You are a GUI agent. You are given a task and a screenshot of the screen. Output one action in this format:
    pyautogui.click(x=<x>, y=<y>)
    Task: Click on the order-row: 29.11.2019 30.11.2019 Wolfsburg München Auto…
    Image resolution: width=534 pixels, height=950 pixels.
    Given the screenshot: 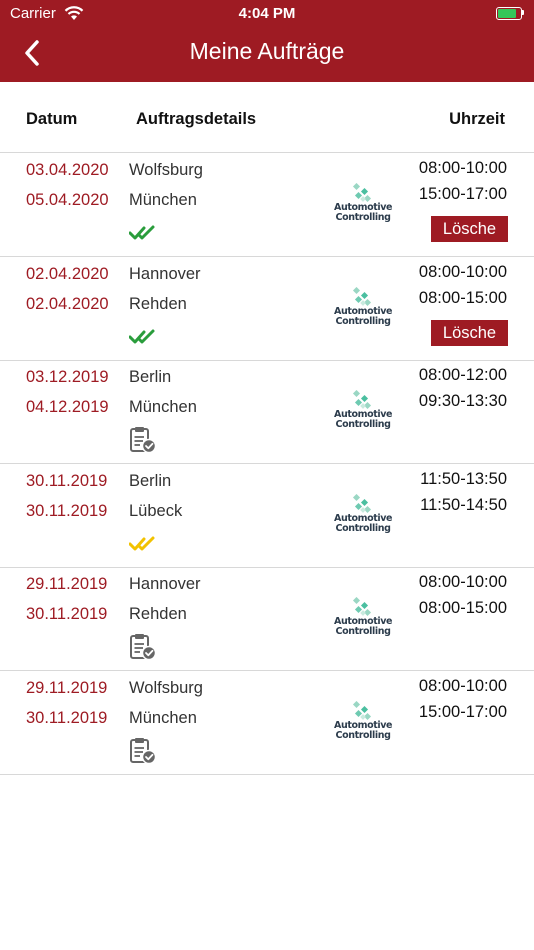 What is the action you would take?
    pyautogui.click(x=267, y=723)
    